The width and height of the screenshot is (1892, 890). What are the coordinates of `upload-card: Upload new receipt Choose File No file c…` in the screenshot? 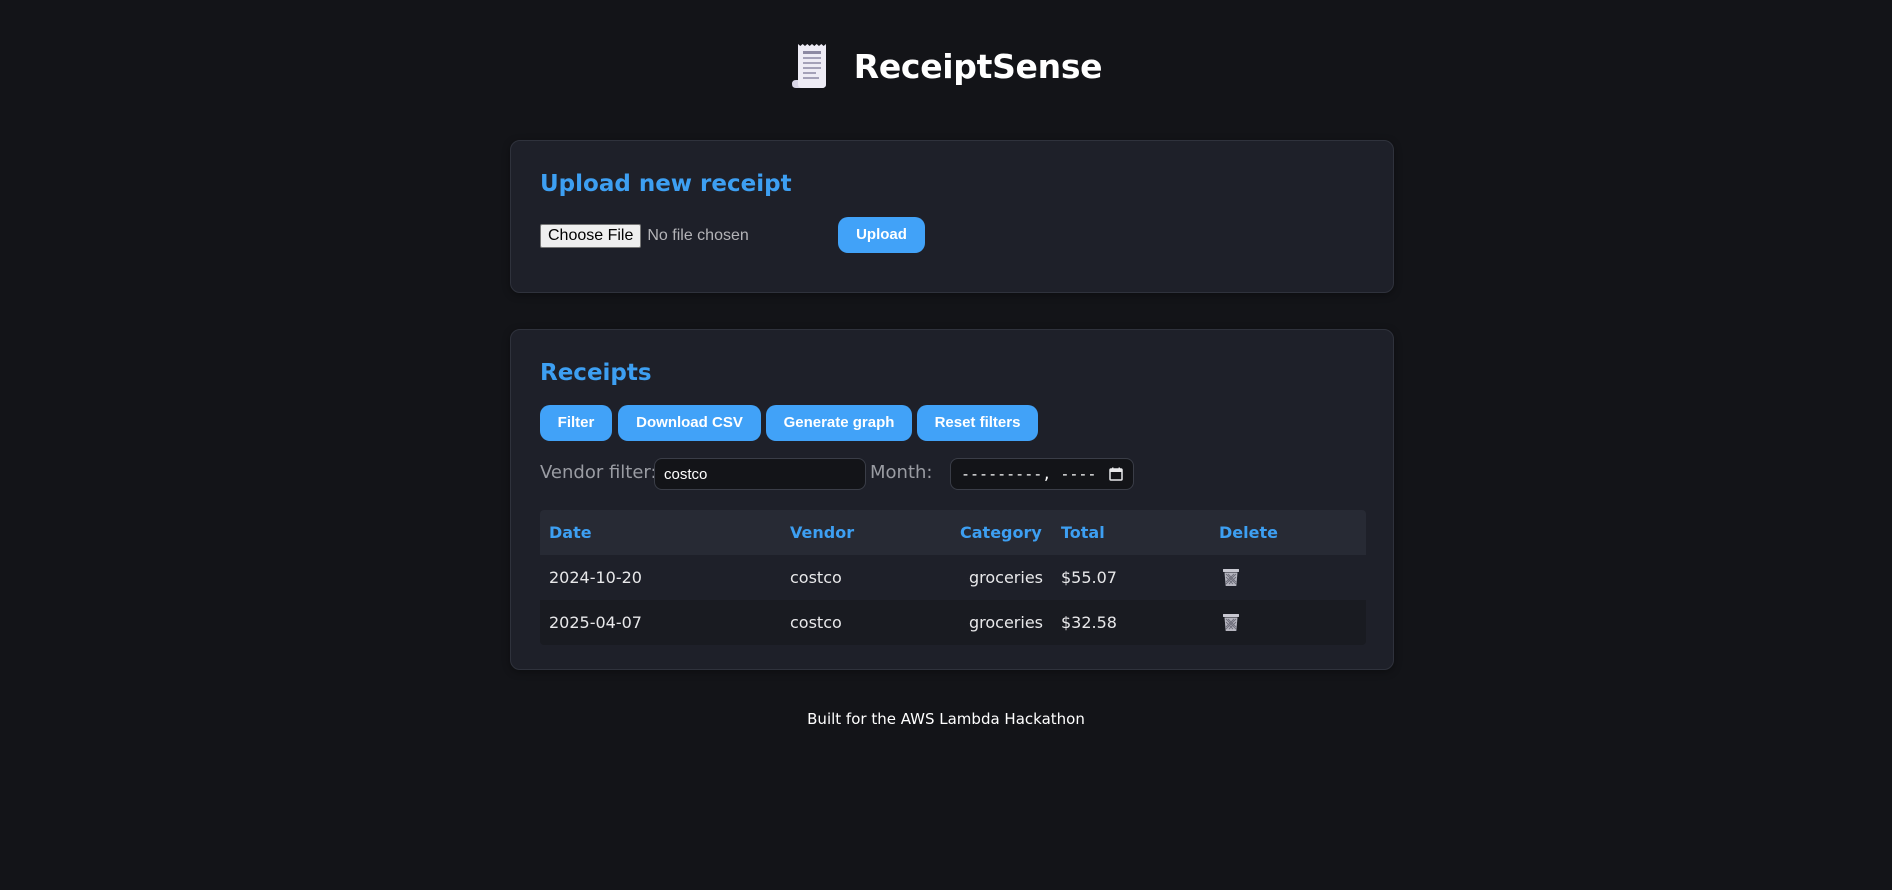 It's located at (952, 216).